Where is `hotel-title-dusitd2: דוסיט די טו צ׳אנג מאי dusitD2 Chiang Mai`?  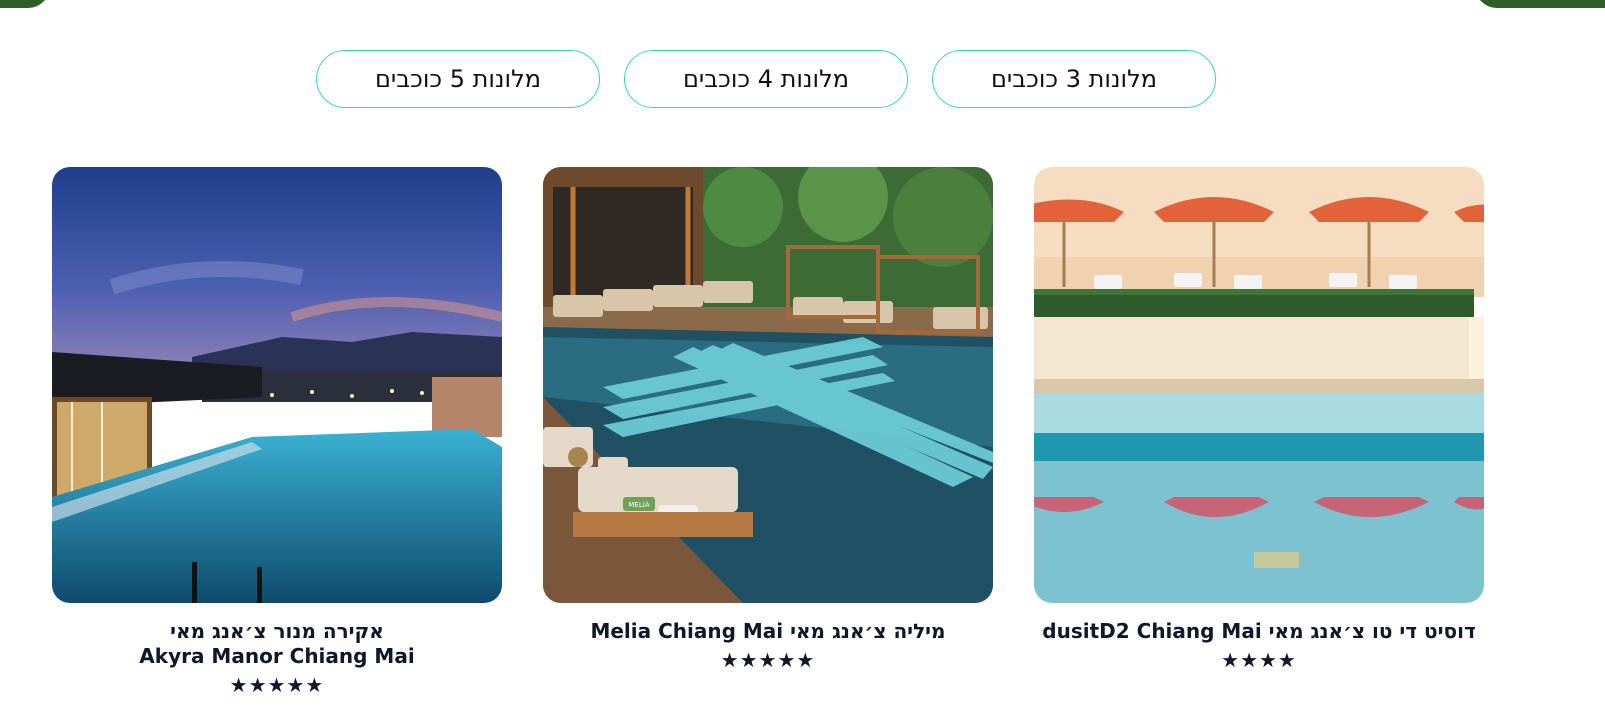 hotel-title-dusitd2: דוסיט די טו צ׳אנג מאי dusitD2 Chiang Mai is located at coordinates (1259, 631).